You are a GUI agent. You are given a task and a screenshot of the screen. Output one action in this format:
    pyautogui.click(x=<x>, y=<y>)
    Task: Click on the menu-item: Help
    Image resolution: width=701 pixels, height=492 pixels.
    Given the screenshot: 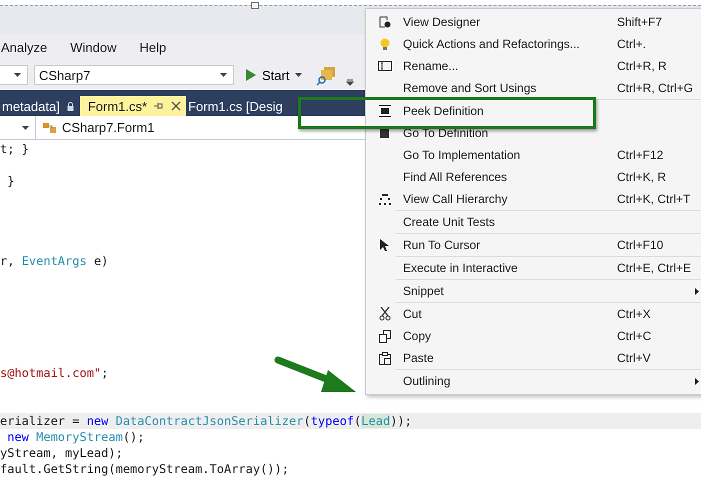 What is the action you would take?
    pyautogui.click(x=153, y=47)
    